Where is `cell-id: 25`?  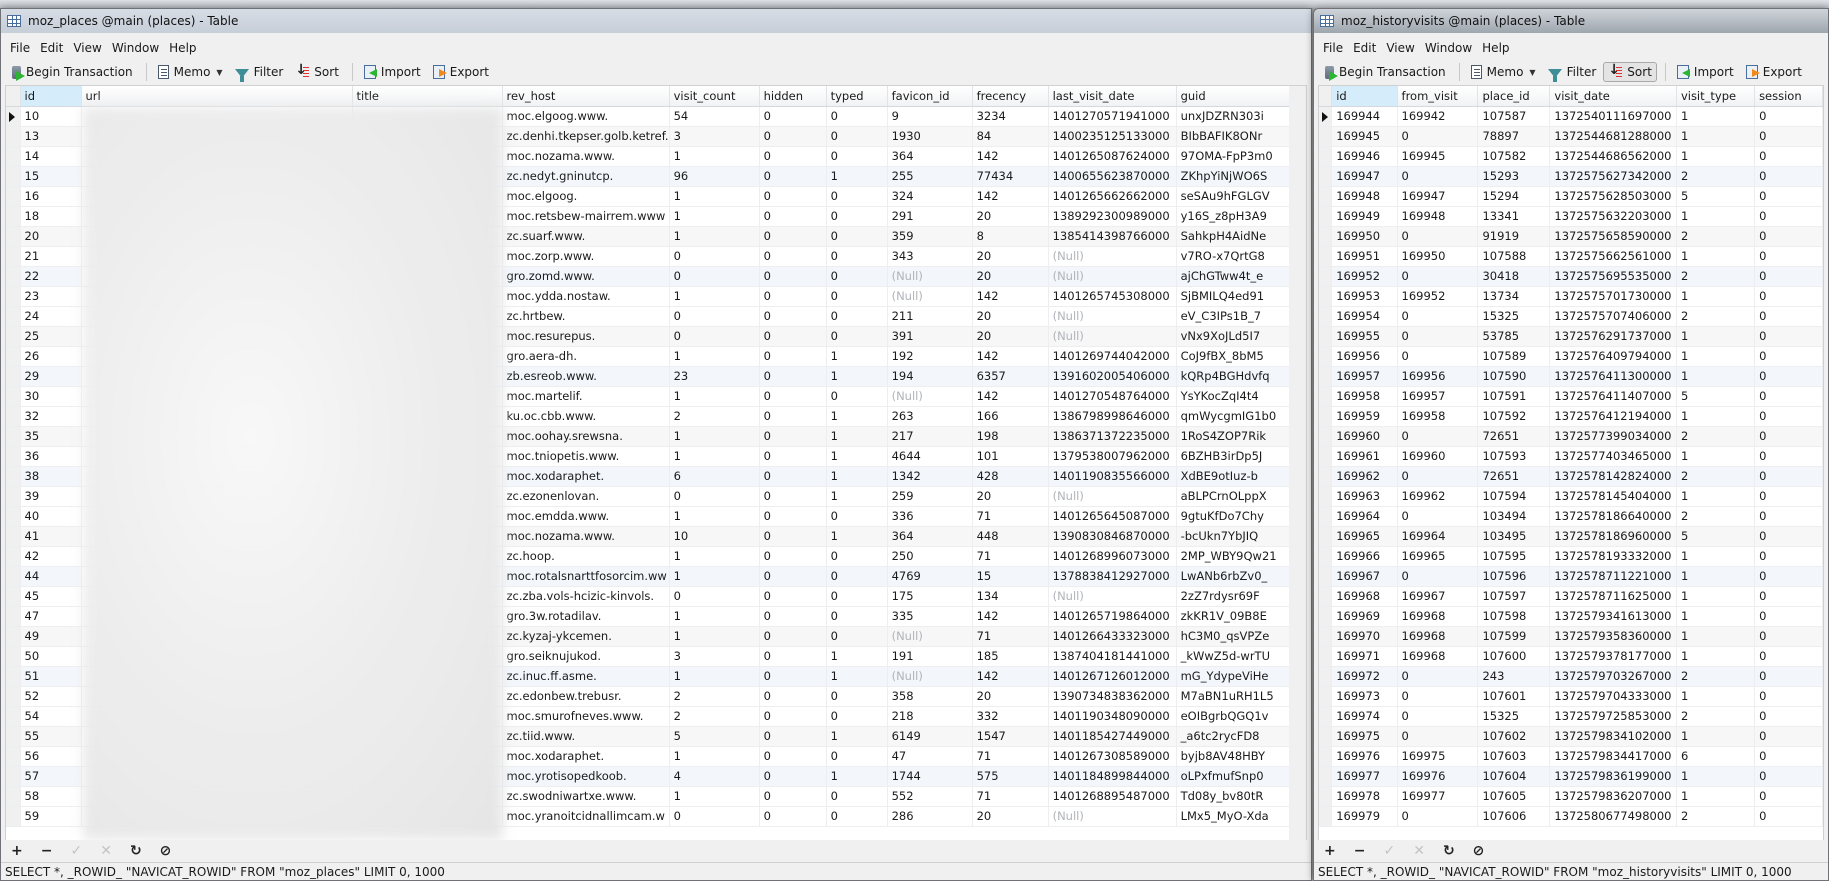 cell-id: 25 is located at coordinates (51, 336).